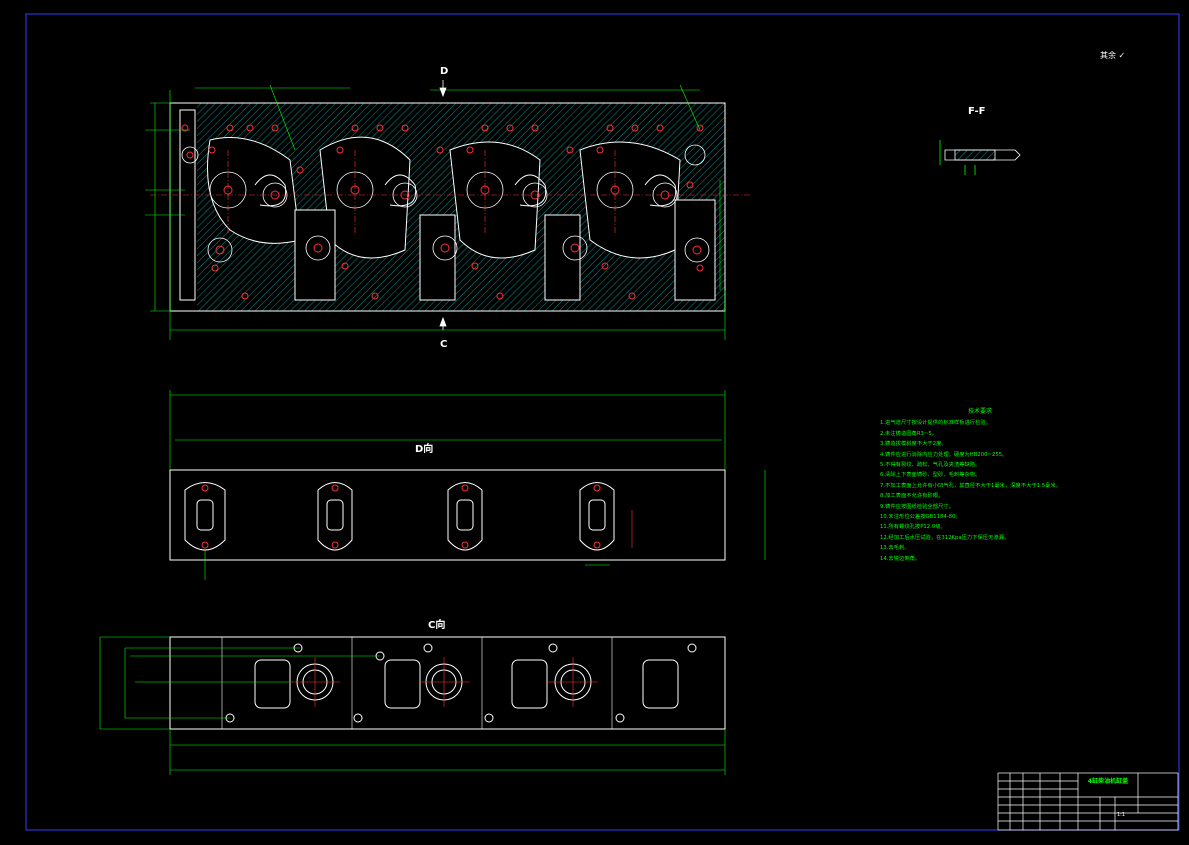  I want to click on view-d-title: D向, so click(424, 449).